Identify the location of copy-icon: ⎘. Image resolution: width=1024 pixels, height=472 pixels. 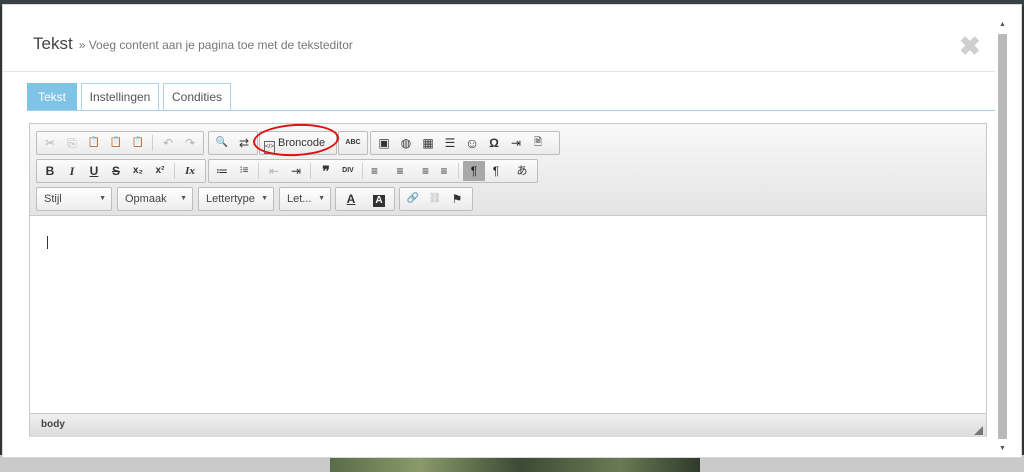
(72, 143).